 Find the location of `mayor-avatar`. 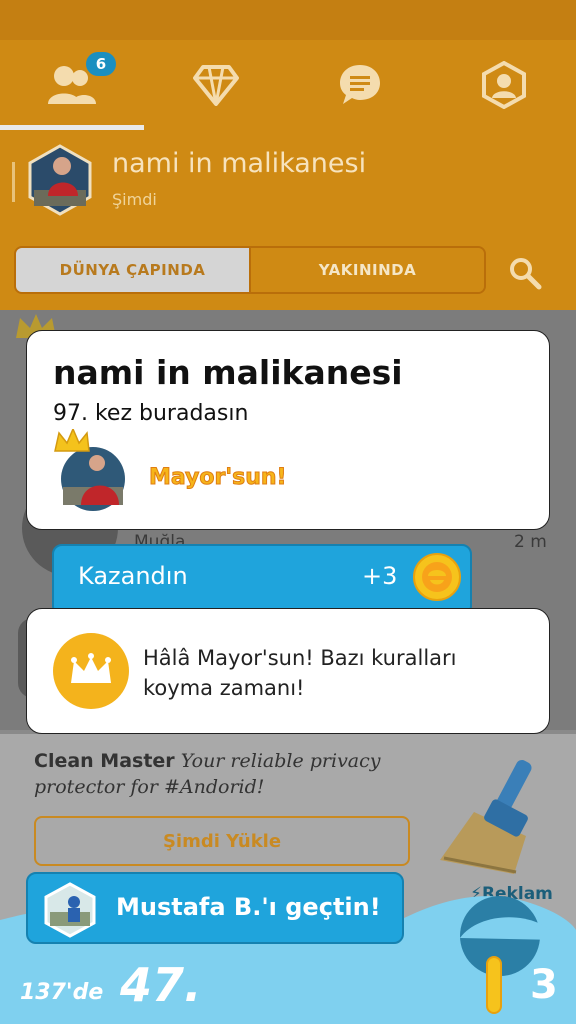

mayor-avatar is located at coordinates (89, 470).